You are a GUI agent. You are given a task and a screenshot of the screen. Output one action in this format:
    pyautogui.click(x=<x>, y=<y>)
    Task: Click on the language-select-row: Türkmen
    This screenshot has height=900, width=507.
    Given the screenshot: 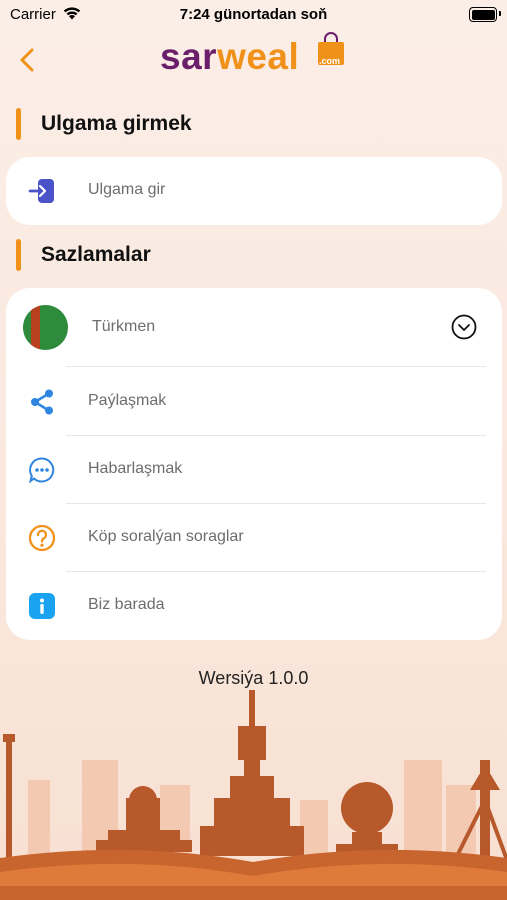 What is the action you would take?
    pyautogui.click(x=254, y=327)
    